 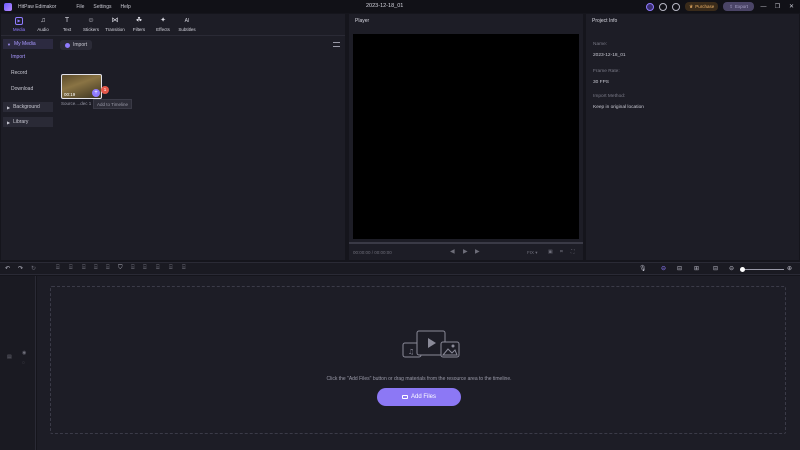 What do you see at coordinates (115, 20) in the screenshot?
I see `transition-icon: ⋈` at bounding box center [115, 20].